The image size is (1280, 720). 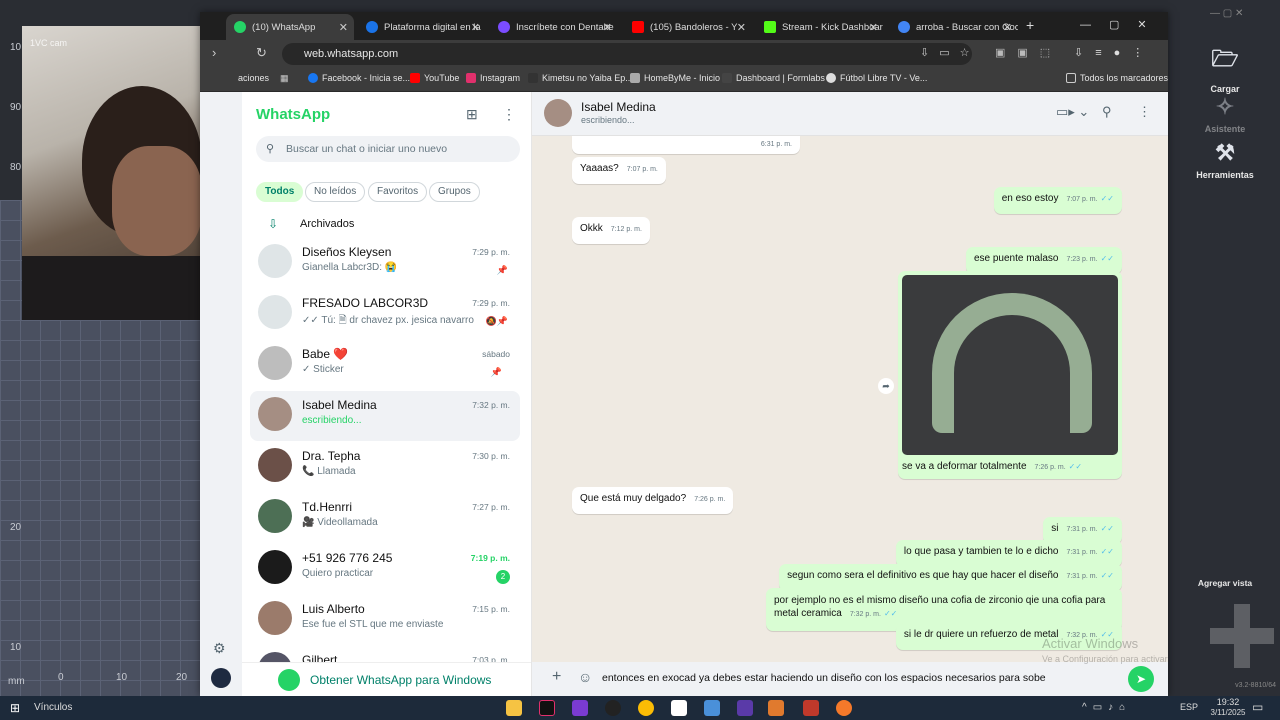 I want to click on search-box: ⚲ Buscar un chat o iniciar uno nuevo, so click(x=388, y=149).